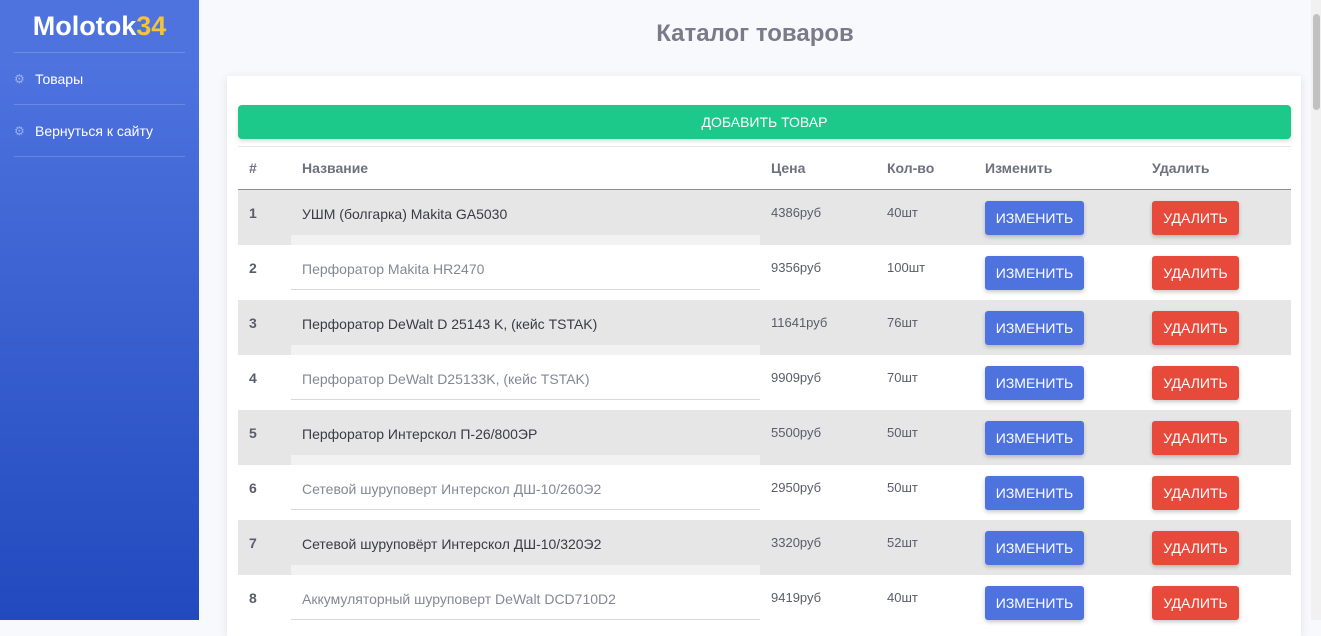 The width and height of the screenshot is (1321, 636). Describe the element at coordinates (902, 377) in the screenshot. I see `row-qty: 70шт` at that location.